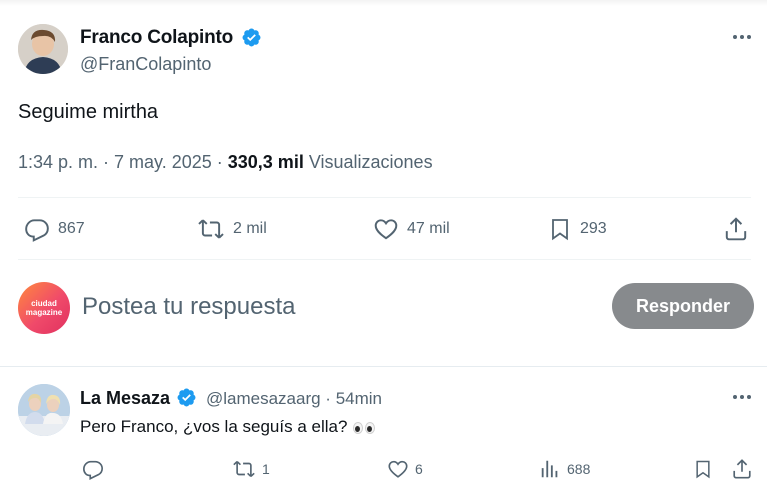  What do you see at coordinates (428, 228) in the screenshot?
I see `like-count: 47 mil` at bounding box center [428, 228].